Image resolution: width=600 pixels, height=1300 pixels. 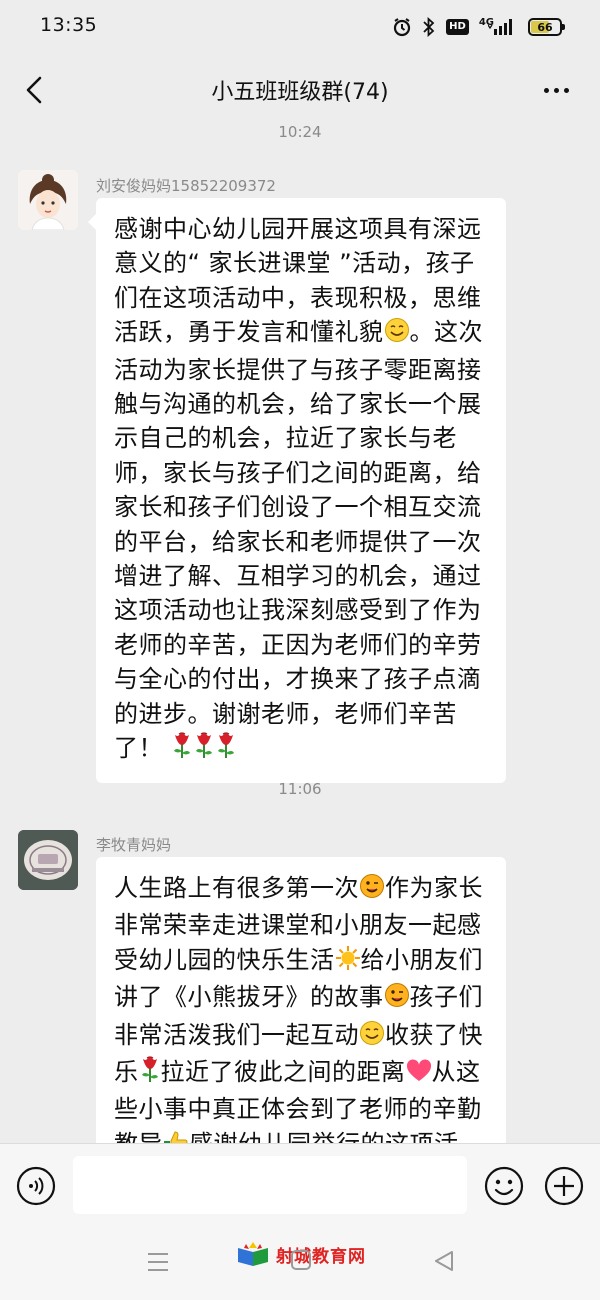 I want to click on more-options-button, so click(x=556, y=90).